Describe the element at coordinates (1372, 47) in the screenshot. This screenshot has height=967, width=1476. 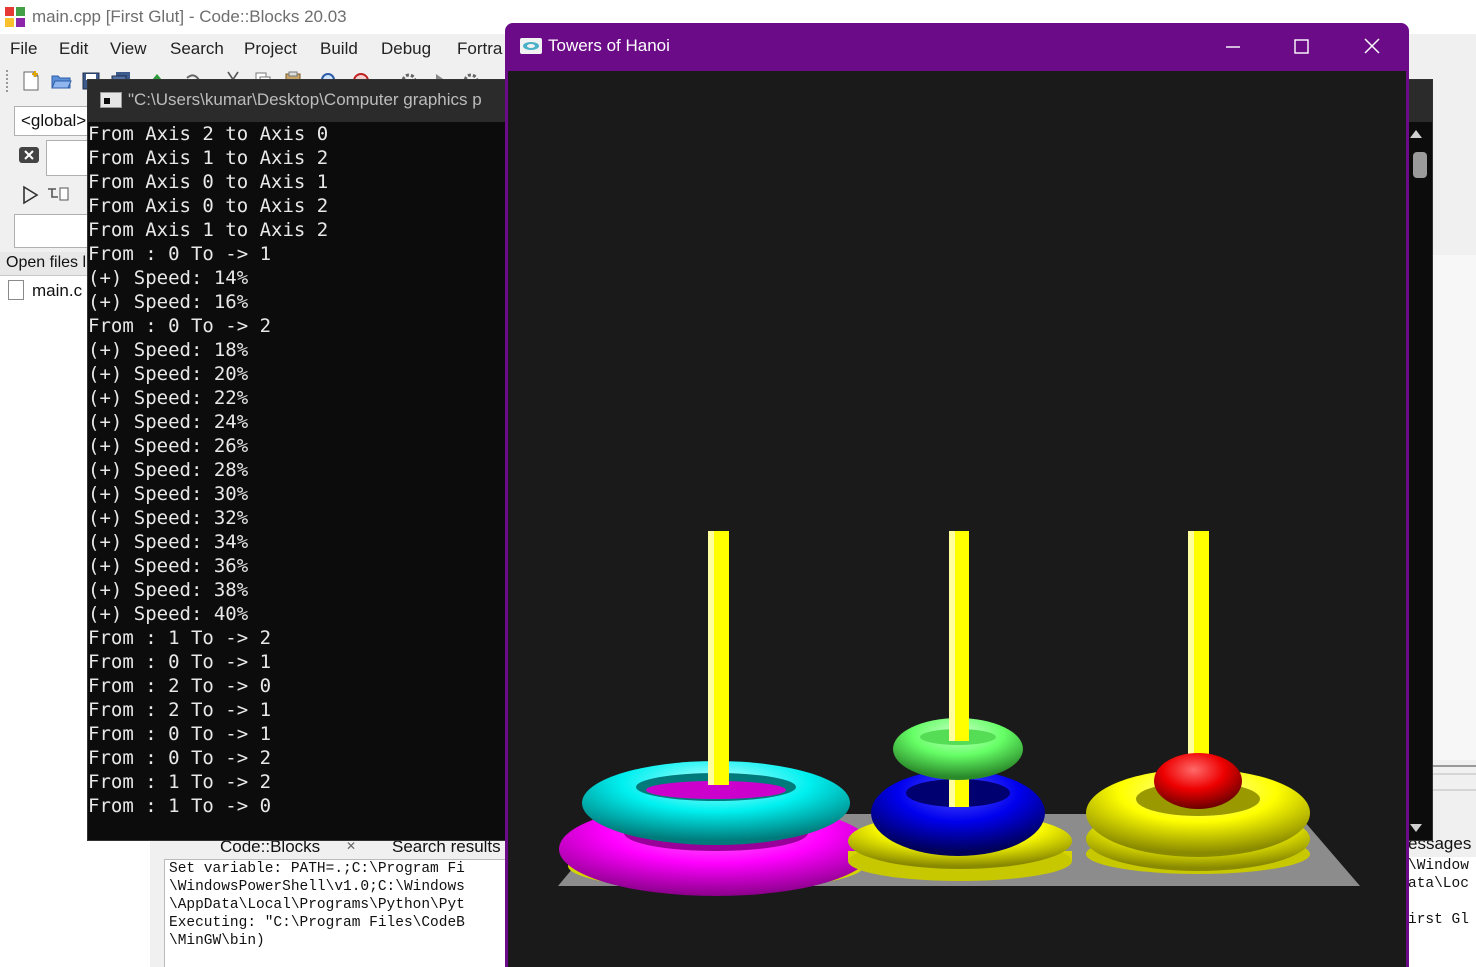
I see `close-button` at that location.